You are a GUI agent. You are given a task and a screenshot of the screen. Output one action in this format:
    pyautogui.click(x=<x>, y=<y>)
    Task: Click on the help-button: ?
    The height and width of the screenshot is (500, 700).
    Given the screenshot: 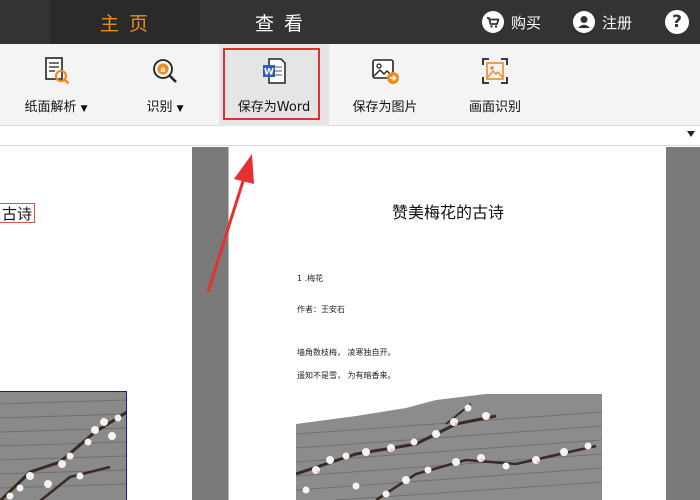 What is the action you would take?
    pyautogui.click(x=677, y=22)
    